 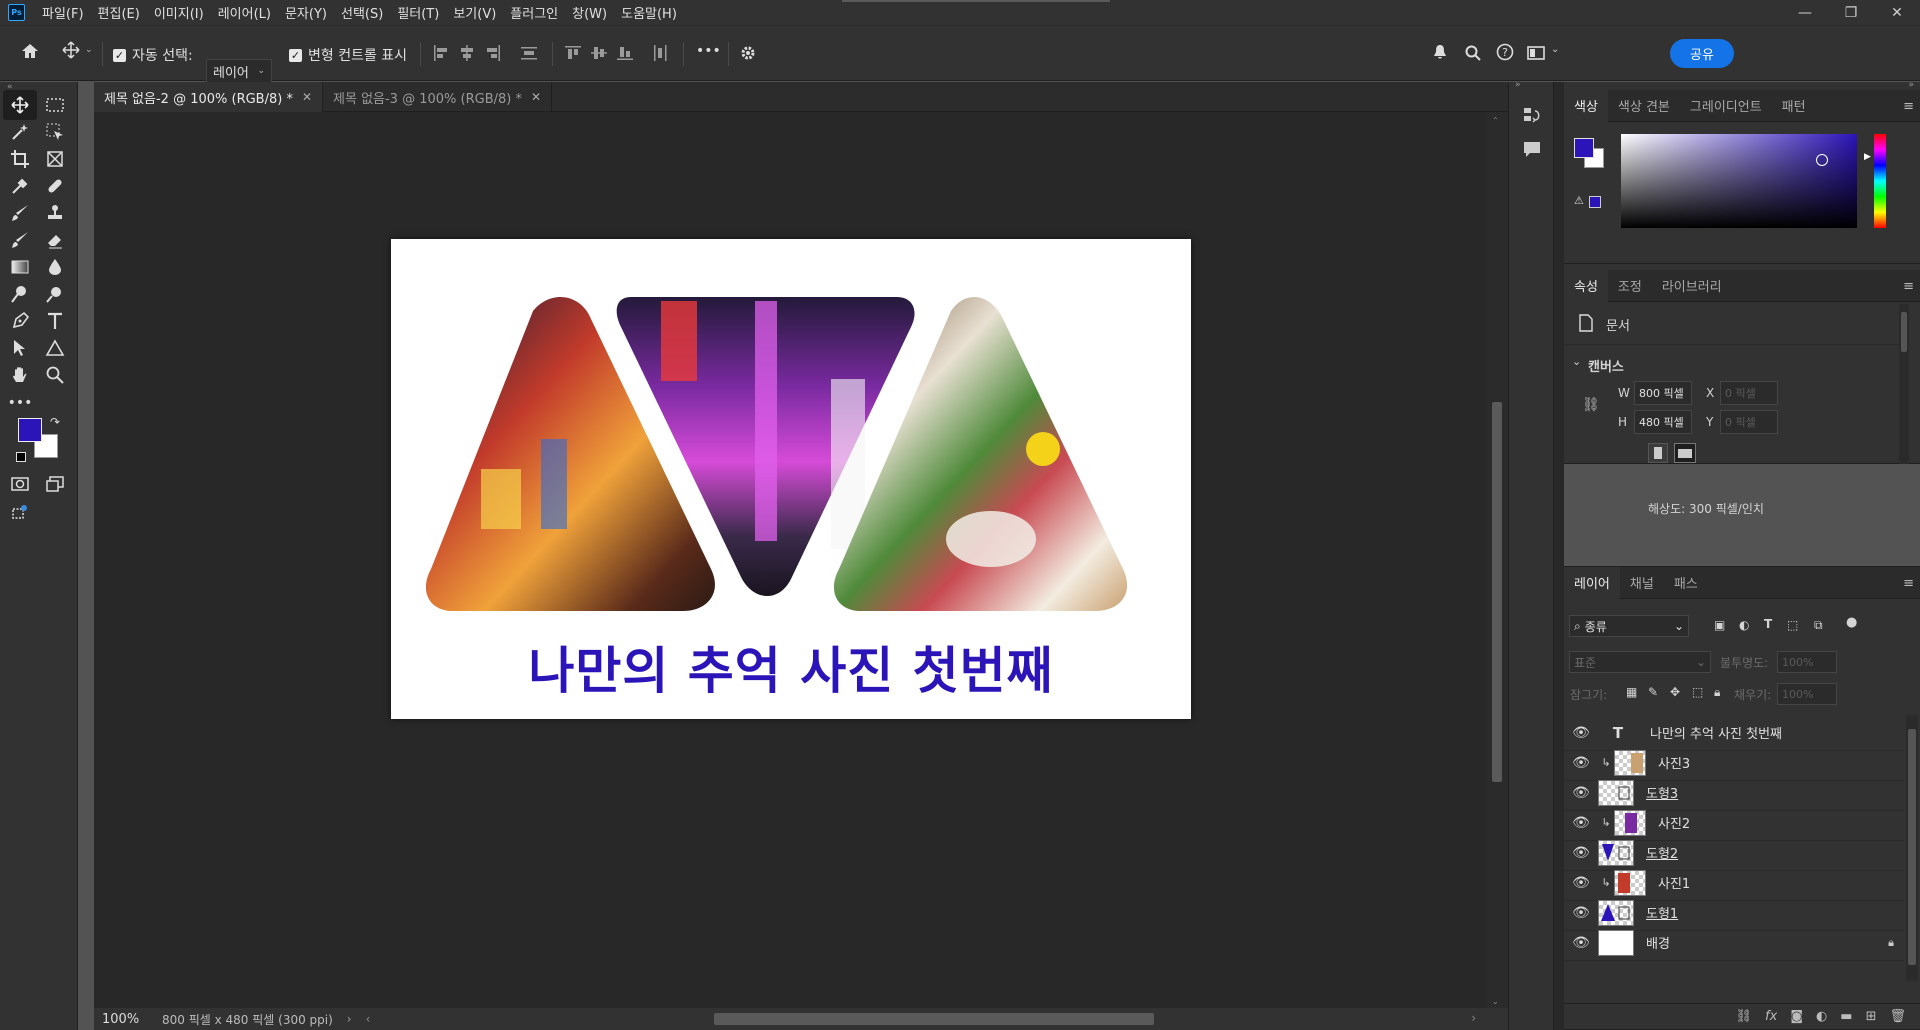 What do you see at coordinates (55, 132) in the screenshot?
I see `select-tool` at bounding box center [55, 132].